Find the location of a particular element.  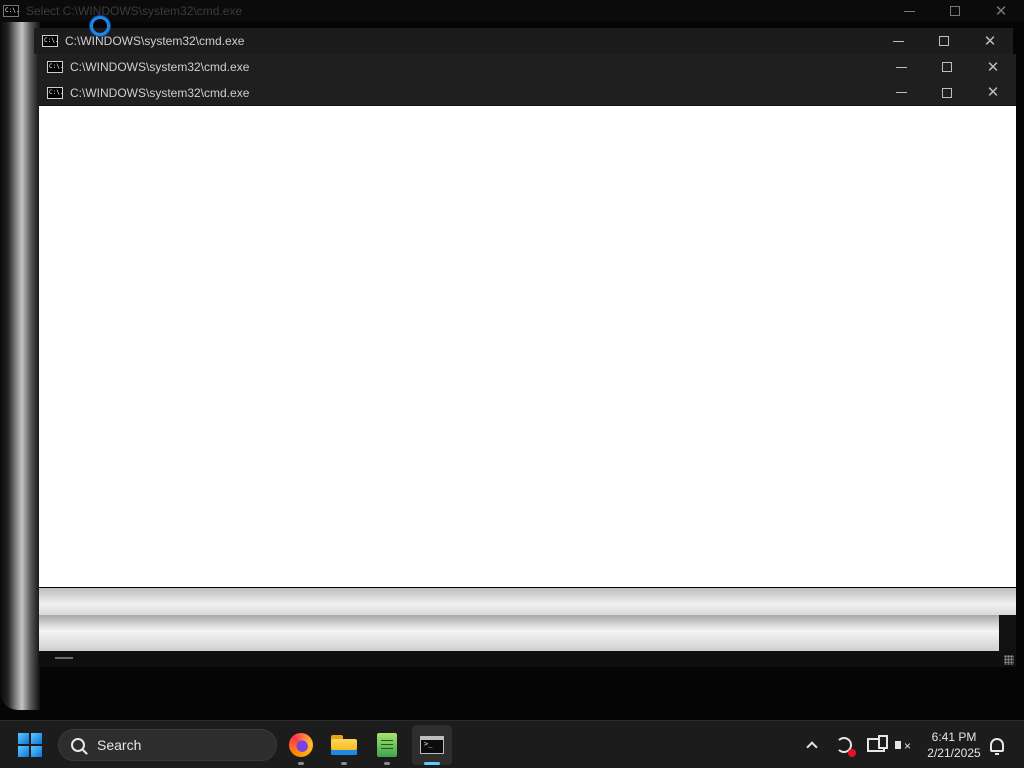

show-hidden-icons-button is located at coordinates (812, 745).